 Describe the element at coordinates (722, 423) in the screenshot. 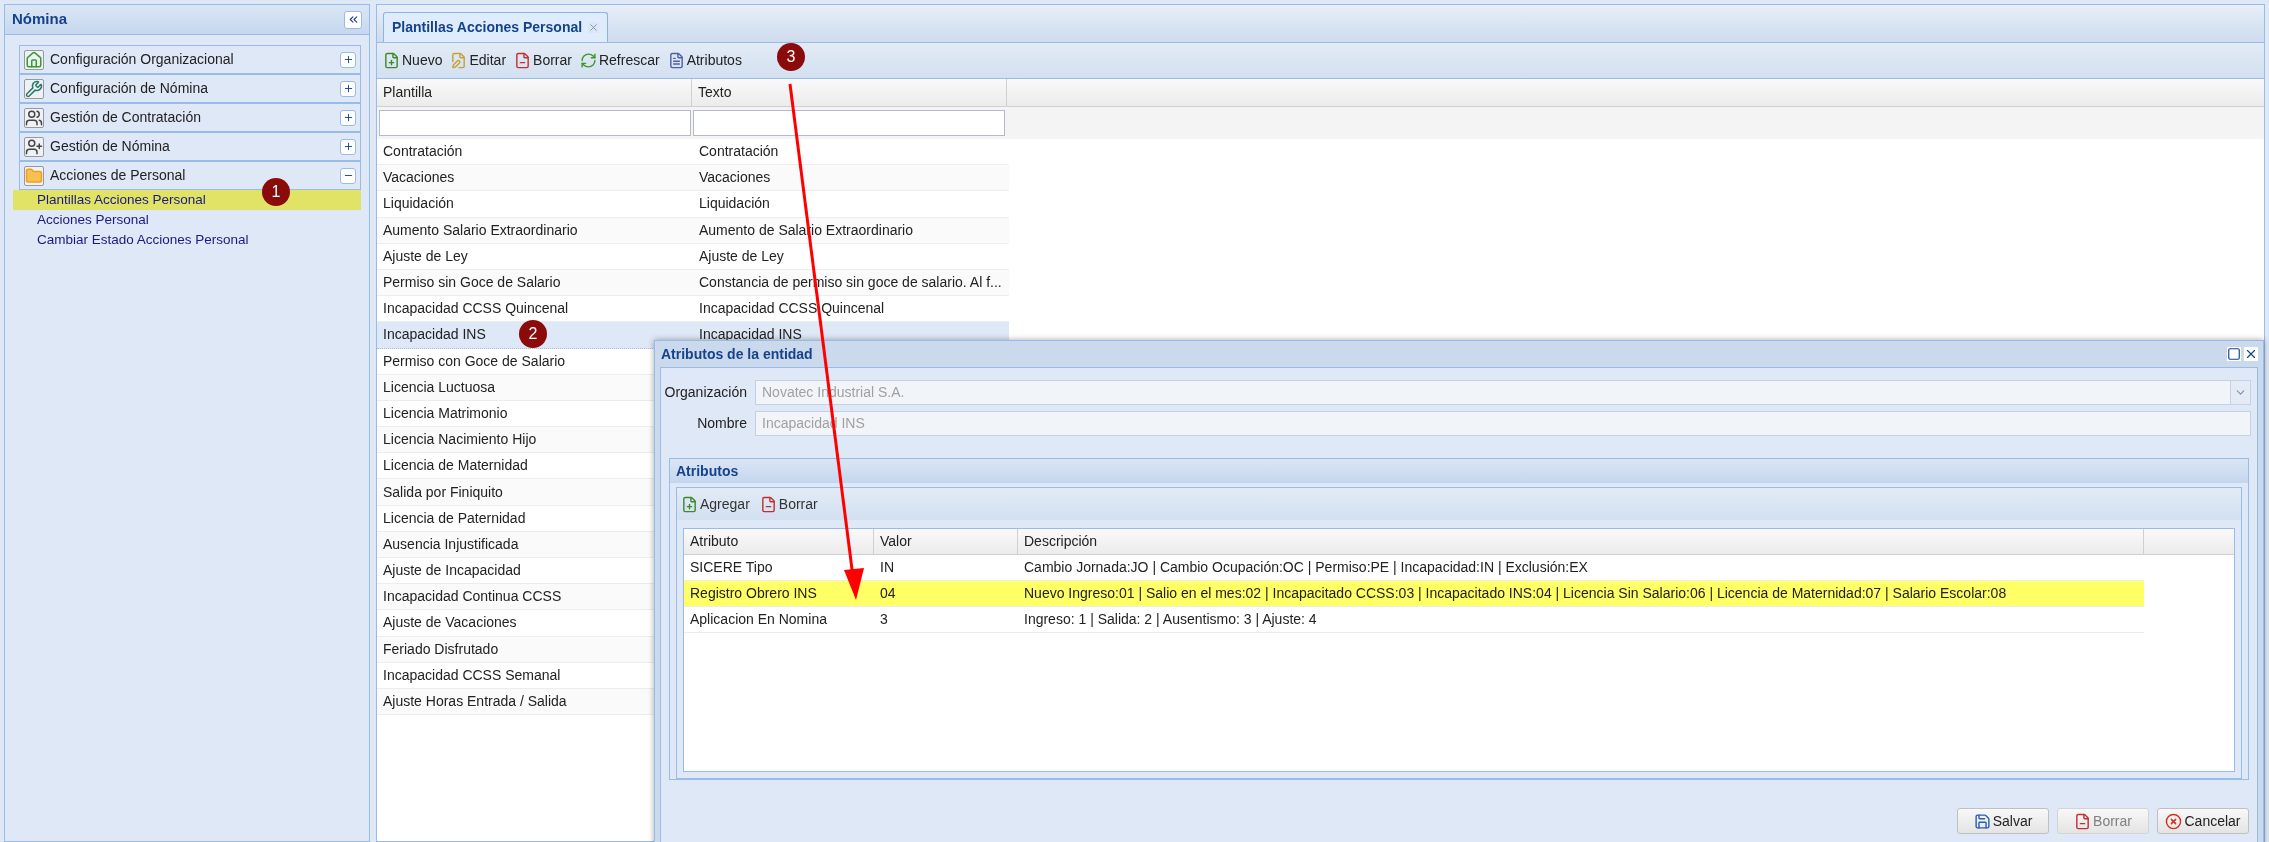

I see `field-label: Nombre` at that location.